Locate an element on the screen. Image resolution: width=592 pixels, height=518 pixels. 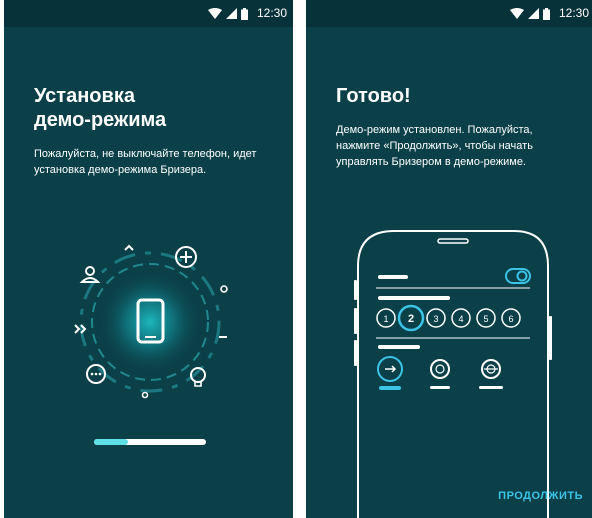
toggle-switch-icon is located at coordinates (518, 276).